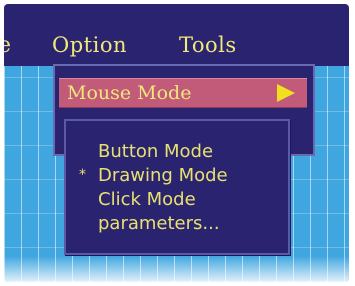  I want to click on menu-option: Option, so click(89, 45).